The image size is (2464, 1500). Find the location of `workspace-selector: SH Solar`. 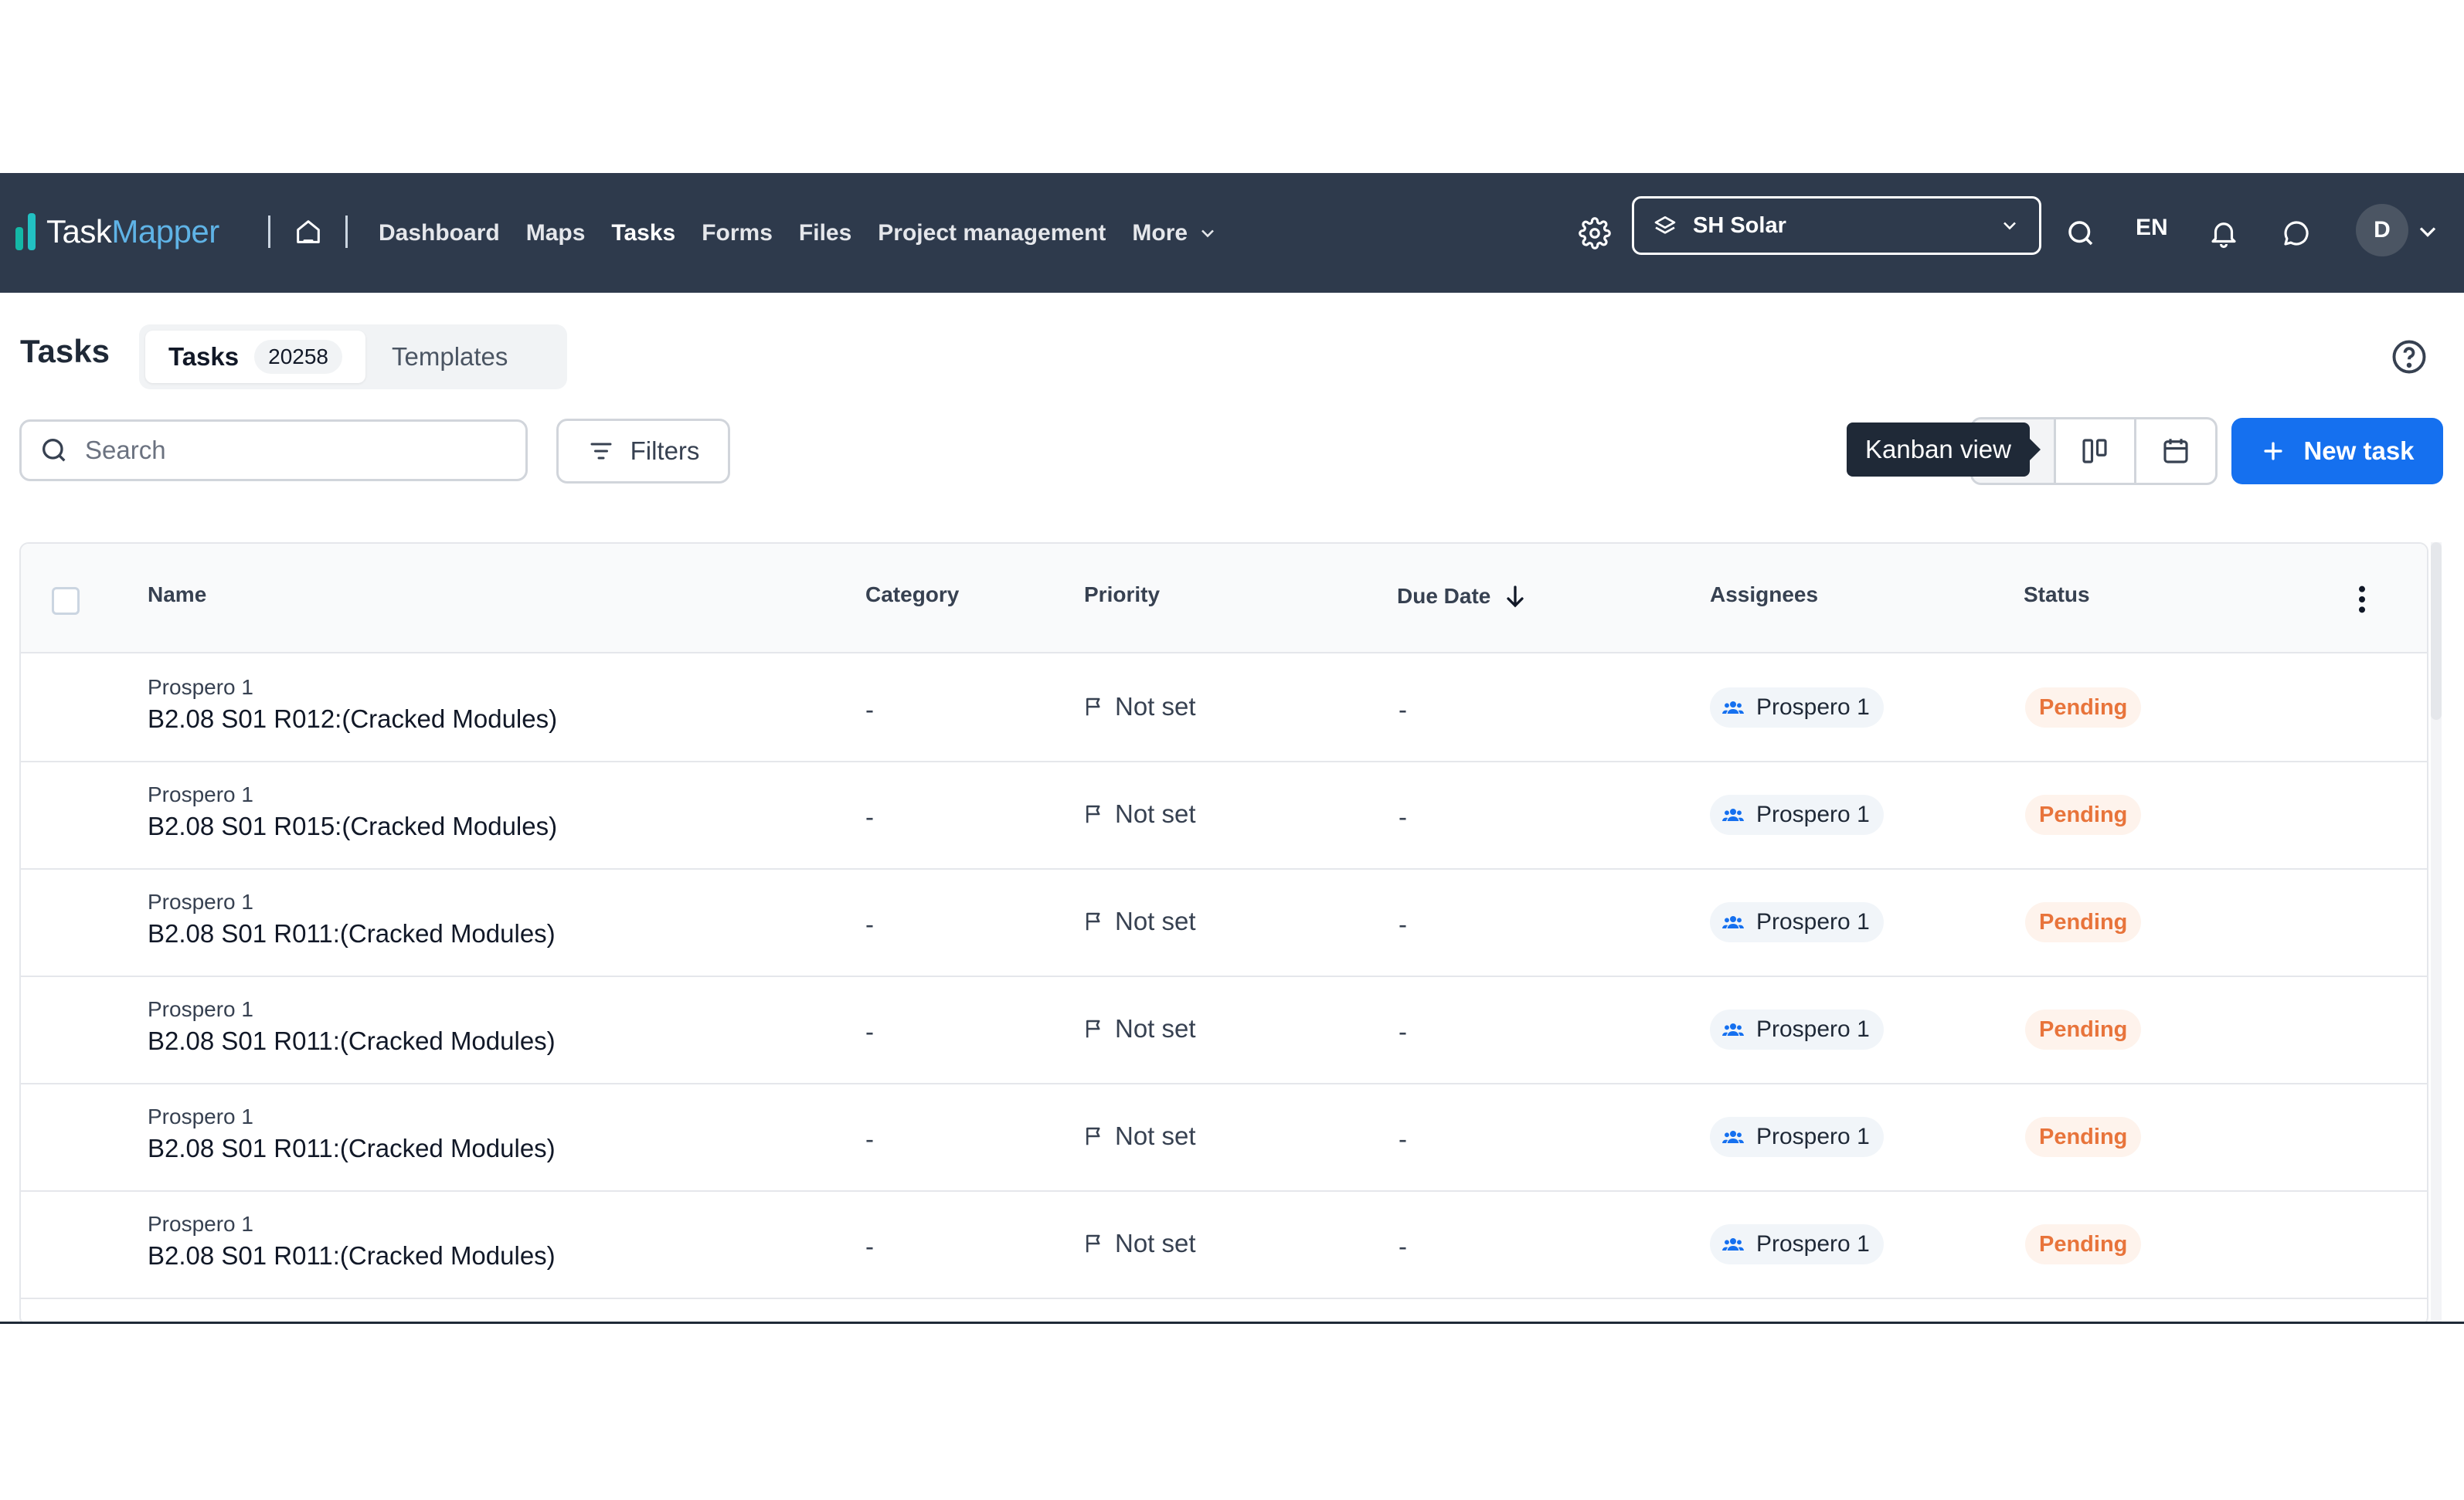

workspace-selector: SH Solar is located at coordinates (1836, 225).